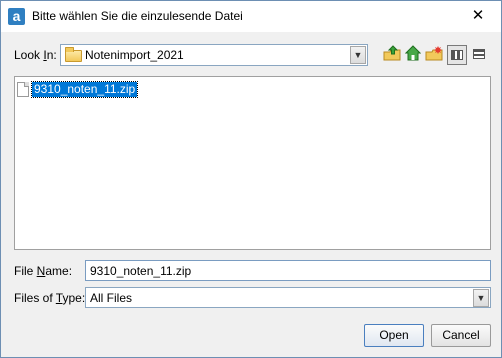 Image resolution: width=502 pixels, height=358 pixels. What do you see at coordinates (137, 16) in the screenshot?
I see `dialog-title: Bitte wählen Sie die einzulesende Datei` at bounding box center [137, 16].